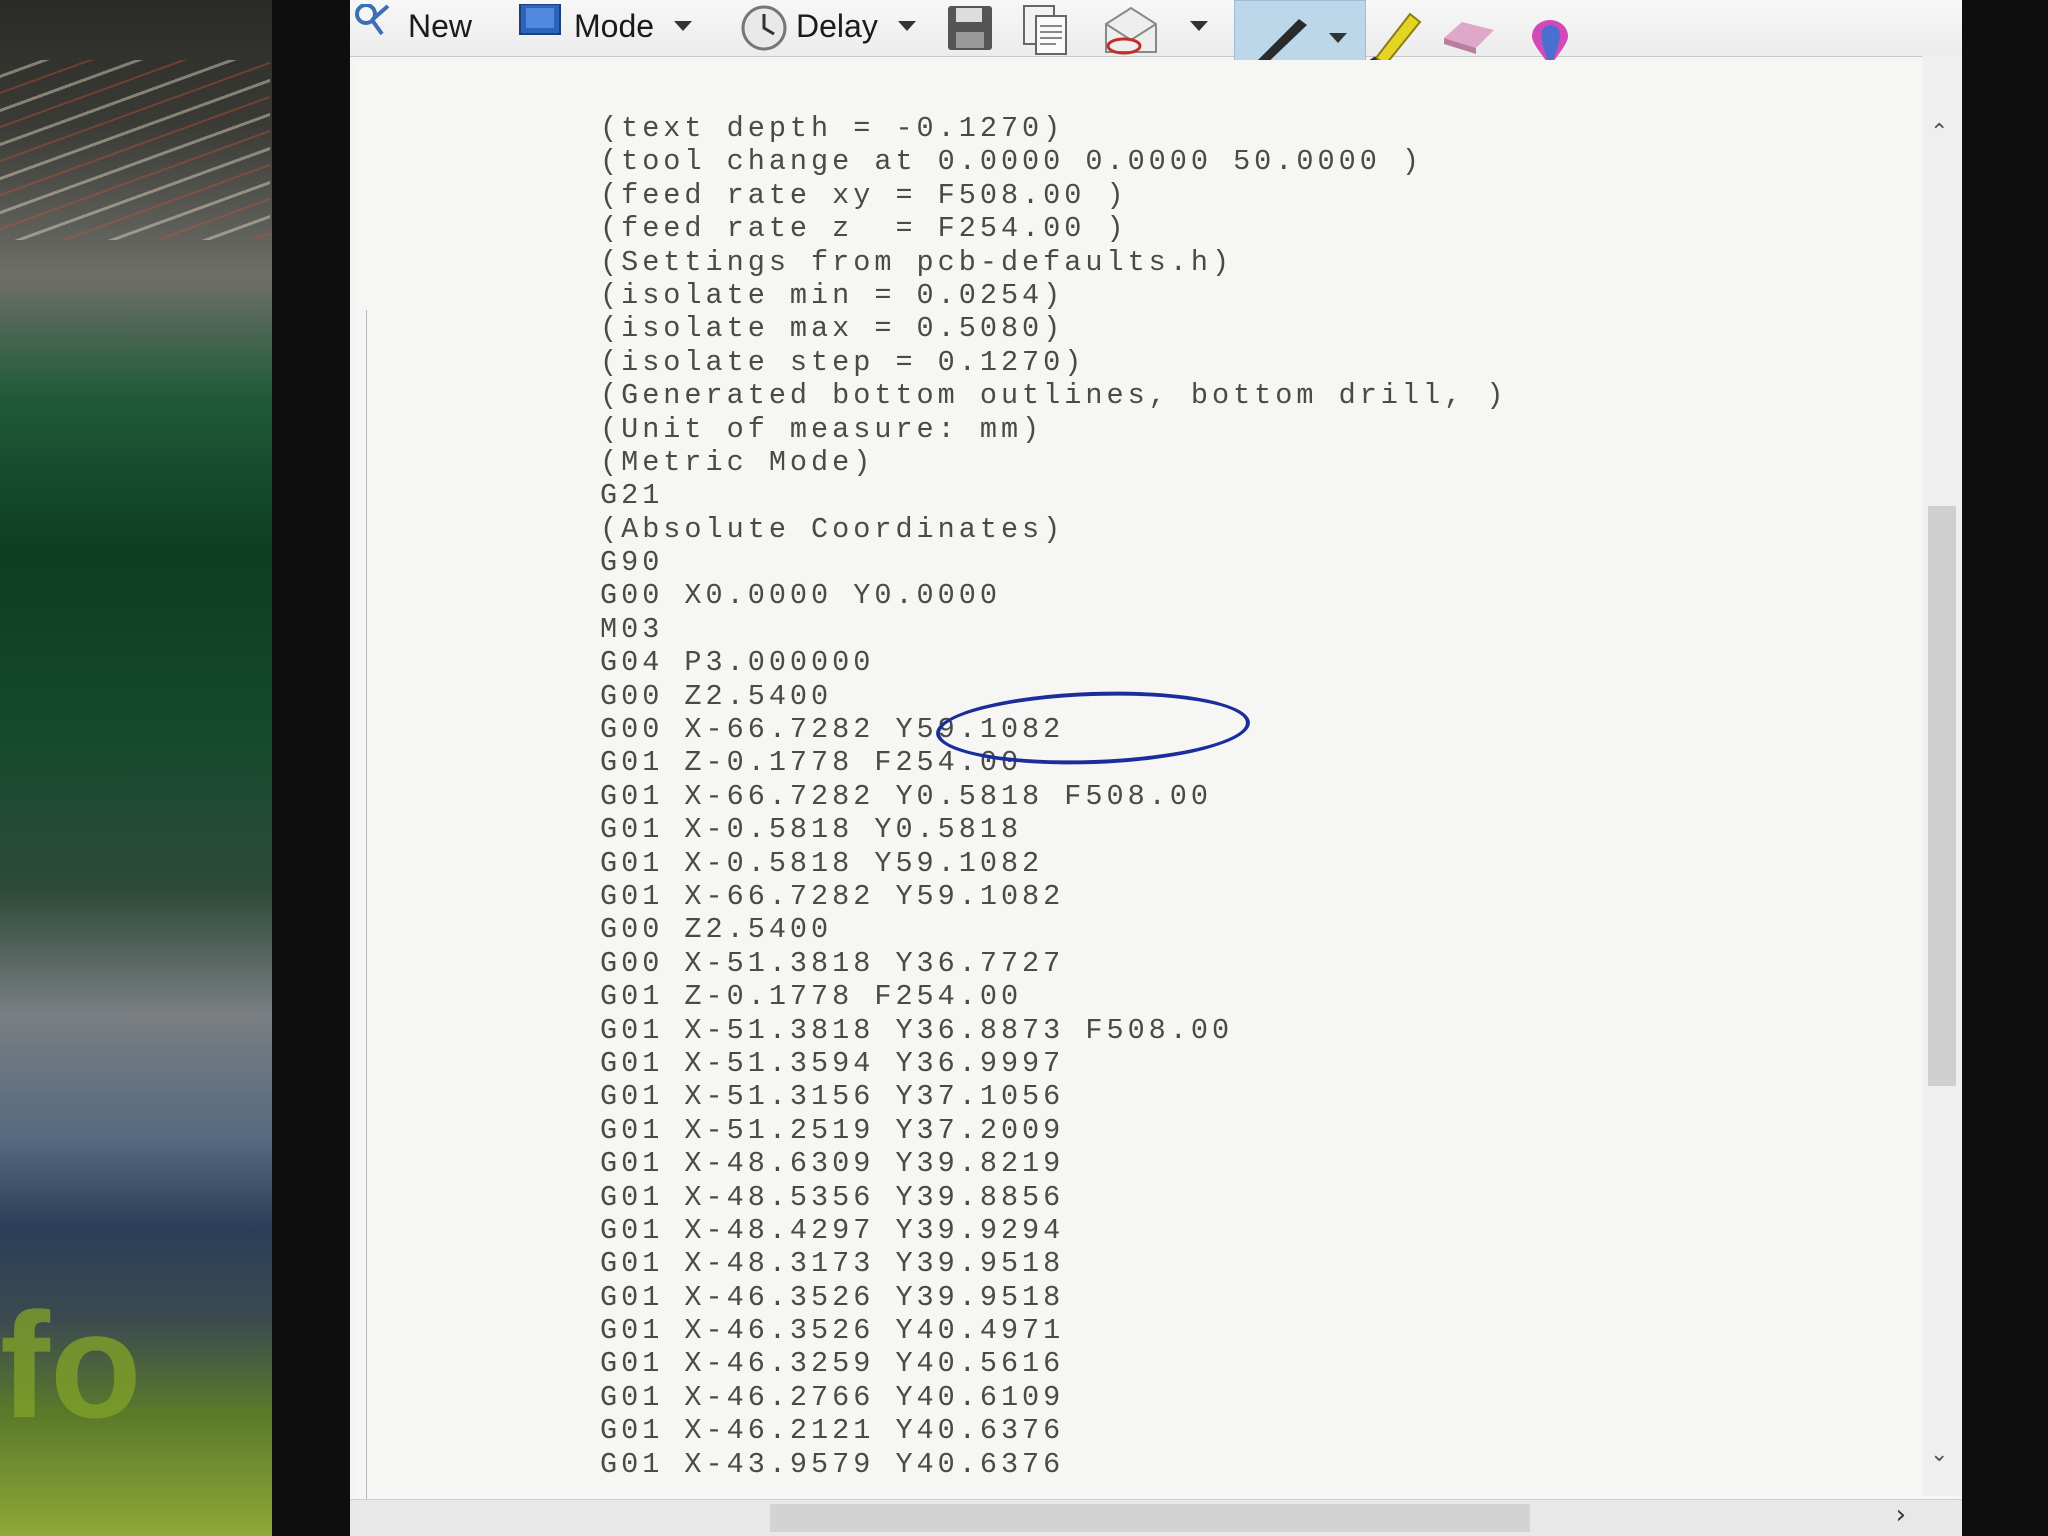  I want to click on code-line: (isolate min = 0.0254), so click(832, 295).